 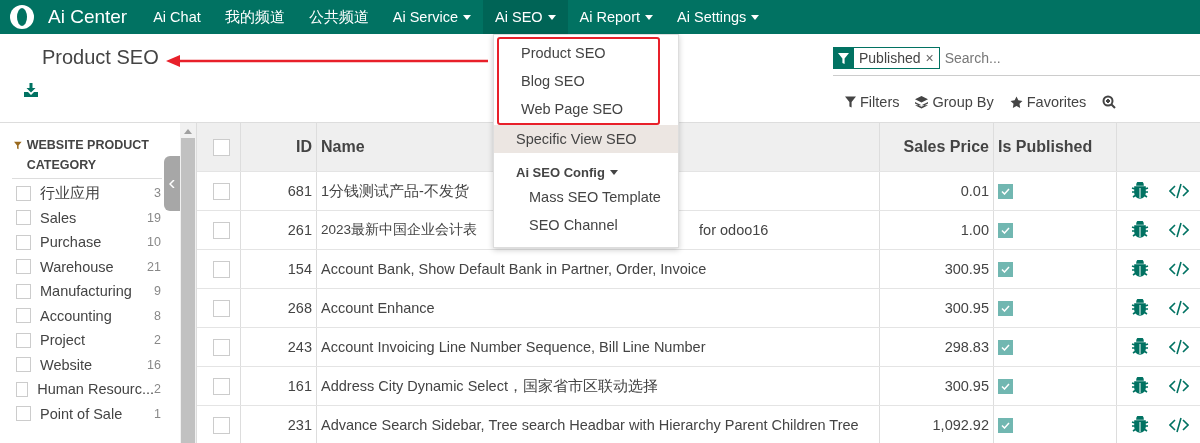 What do you see at coordinates (1016, 102) in the screenshot?
I see `star-icon` at bounding box center [1016, 102].